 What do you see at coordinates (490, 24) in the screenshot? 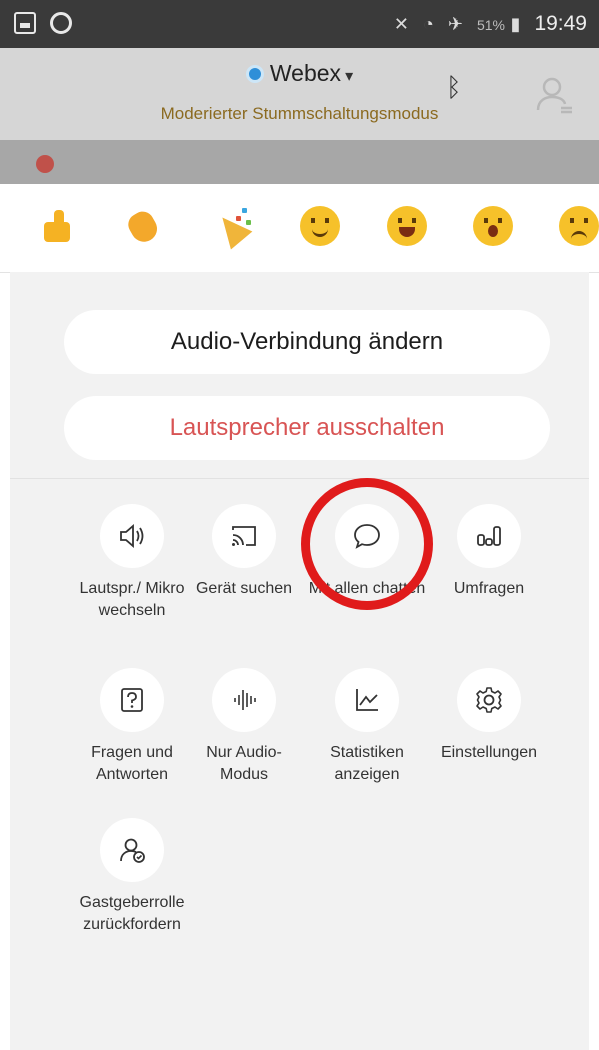
I see `battery-percent: 51%` at bounding box center [490, 24].